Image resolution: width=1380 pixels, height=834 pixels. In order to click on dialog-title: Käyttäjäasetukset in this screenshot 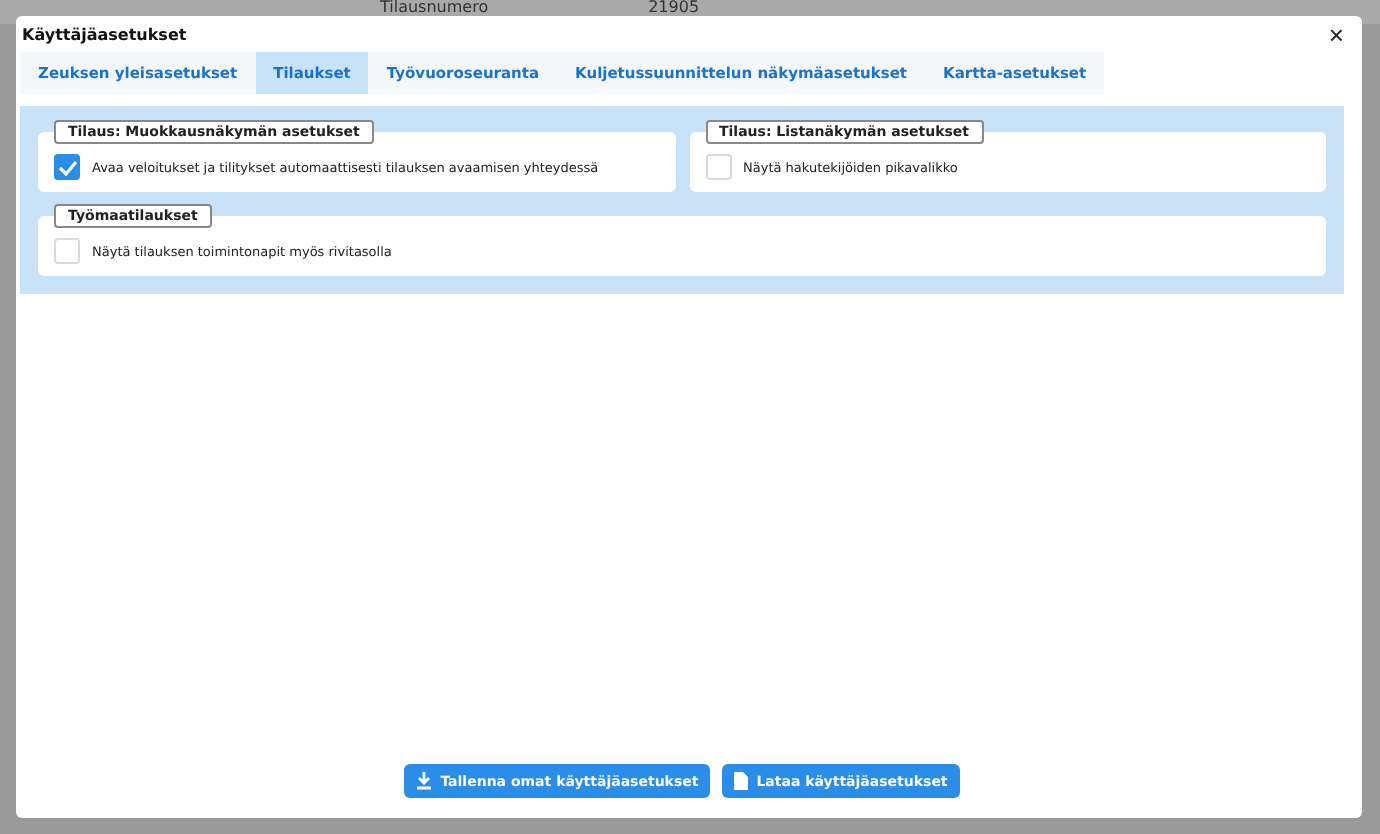, I will do `click(104, 34)`.